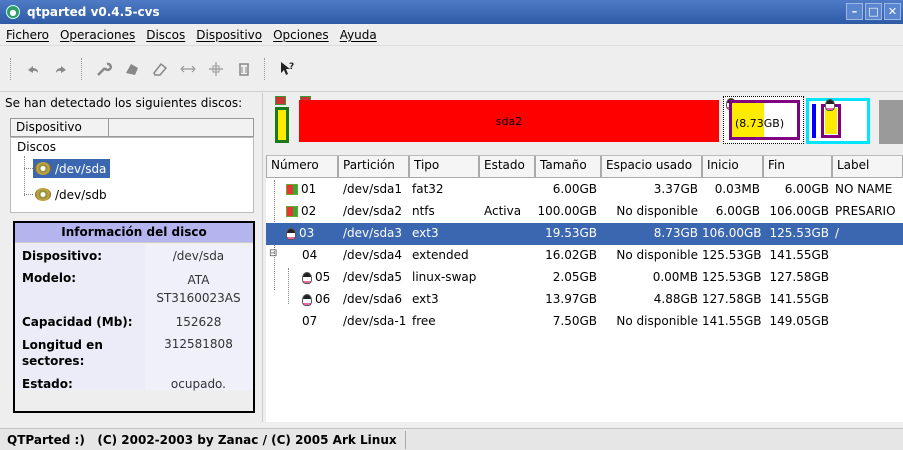 The image size is (903, 450). What do you see at coordinates (188, 69) in the screenshot?
I see `resize-icon` at bounding box center [188, 69].